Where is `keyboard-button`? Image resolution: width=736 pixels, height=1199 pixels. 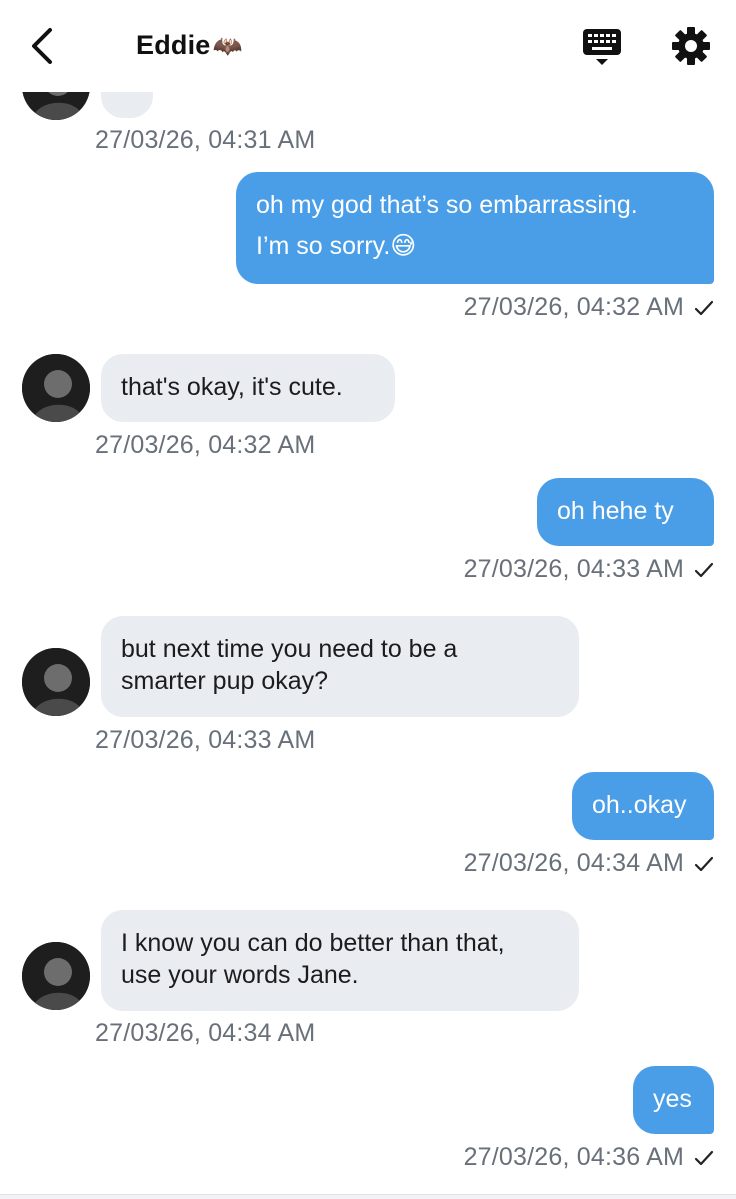 keyboard-button is located at coordinates (602, 48).